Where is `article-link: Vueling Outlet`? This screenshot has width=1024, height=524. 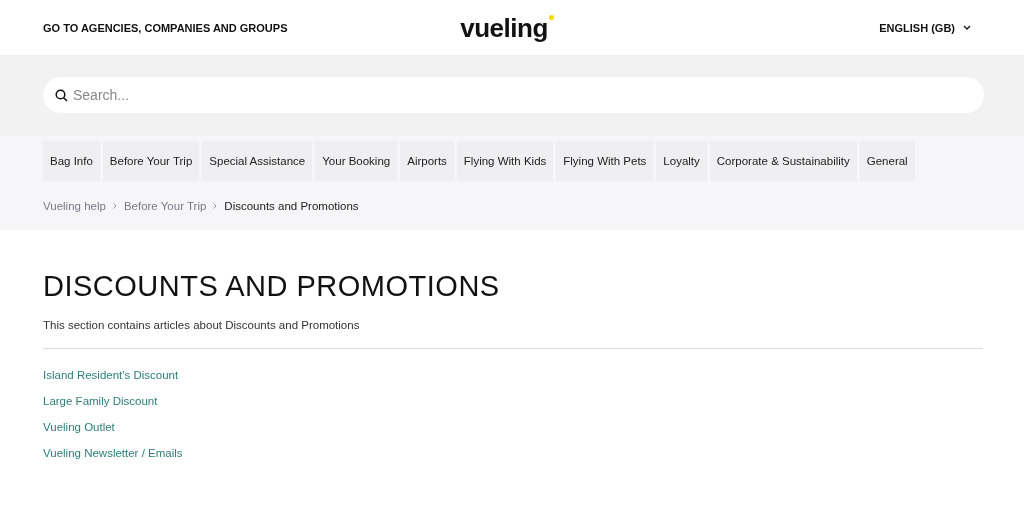 article-link: Vueling Outlet is located at coordinates (79, 427).